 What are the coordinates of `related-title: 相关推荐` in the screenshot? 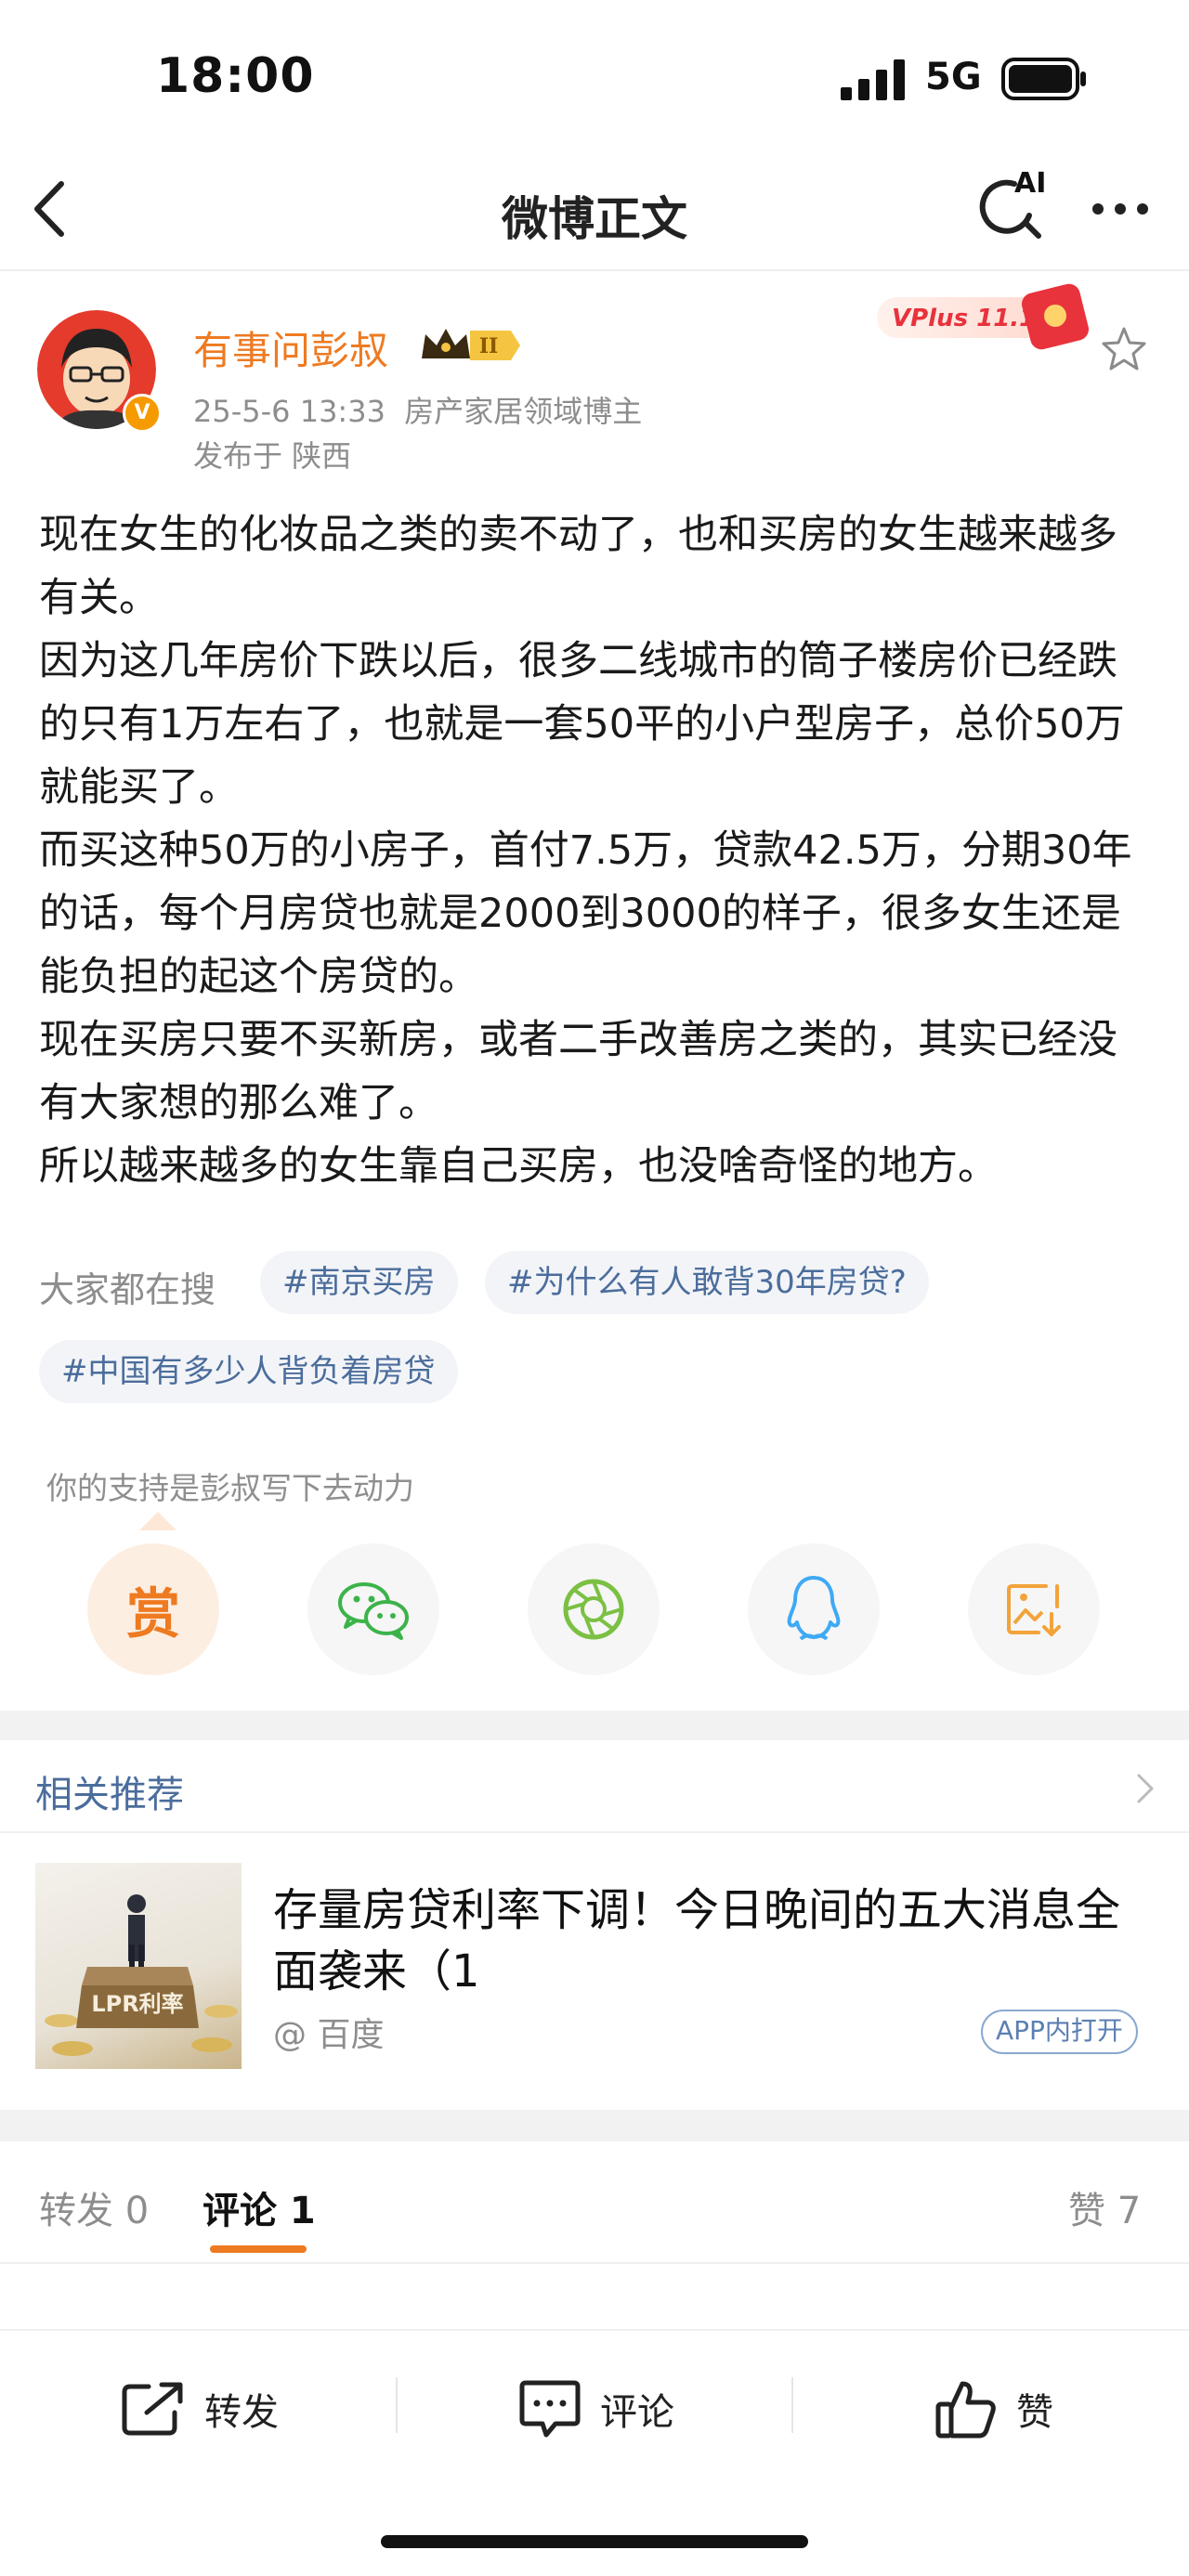 It's located at (110, 1795).